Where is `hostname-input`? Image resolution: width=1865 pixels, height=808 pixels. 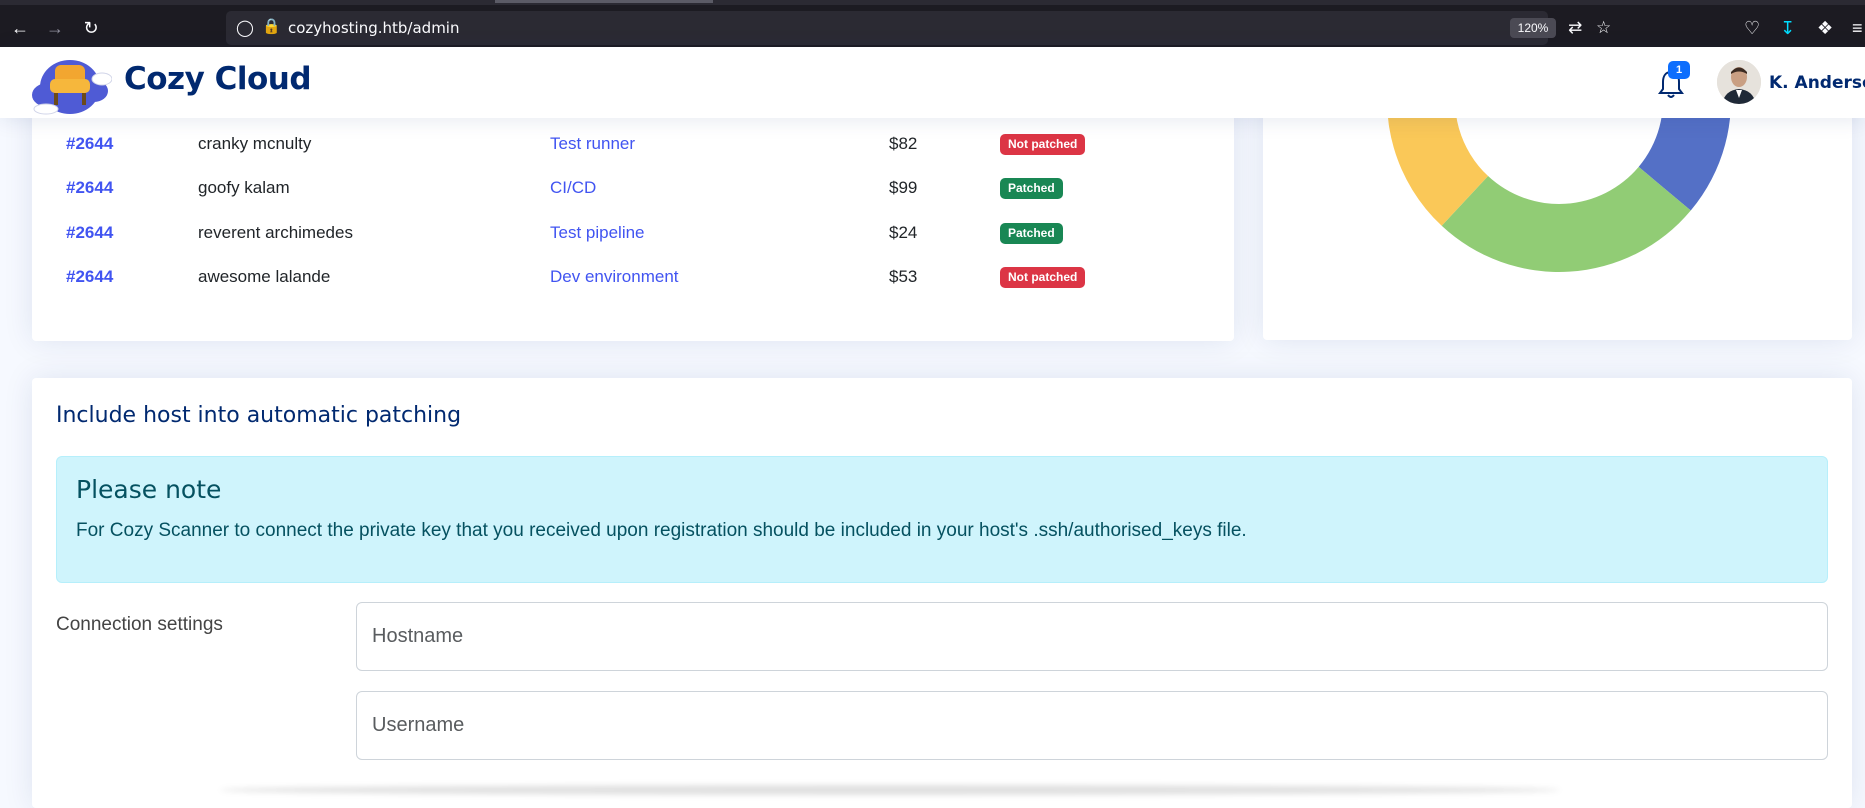 hostname-input is located at coordinates (1092, 636).